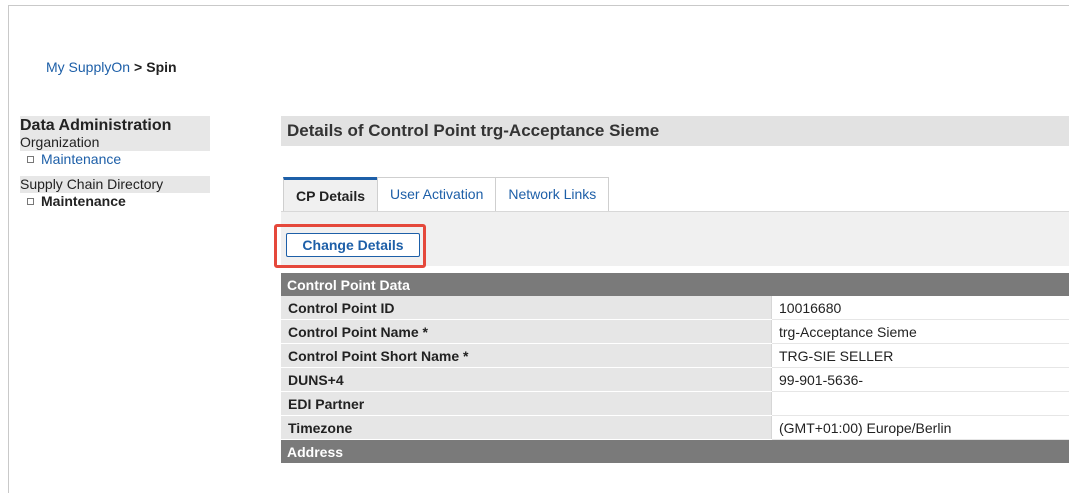 Image resolution: width=1069 pixels, height=493 pixels. I want to click on row-label: Control Point Short Name *, so click(526, 355).